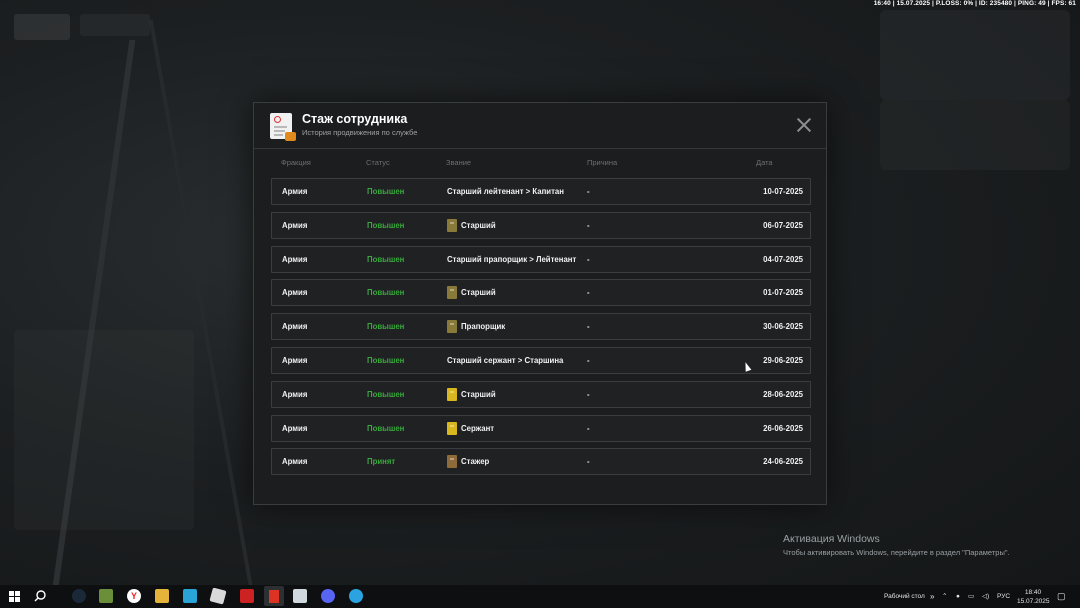 The image size is (1080, 608). Describe the element at coordinates (958, 596) in the screenshot. I see `microphone-icon: ●` at that location.